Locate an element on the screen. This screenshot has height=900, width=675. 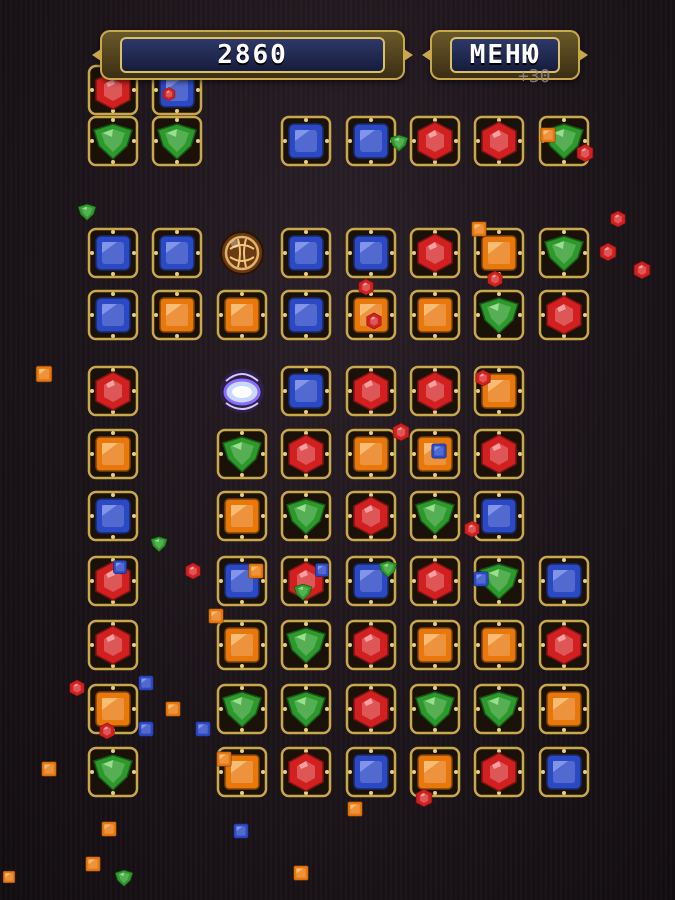
score-value: 2860 is located at coordinates (252, 55).